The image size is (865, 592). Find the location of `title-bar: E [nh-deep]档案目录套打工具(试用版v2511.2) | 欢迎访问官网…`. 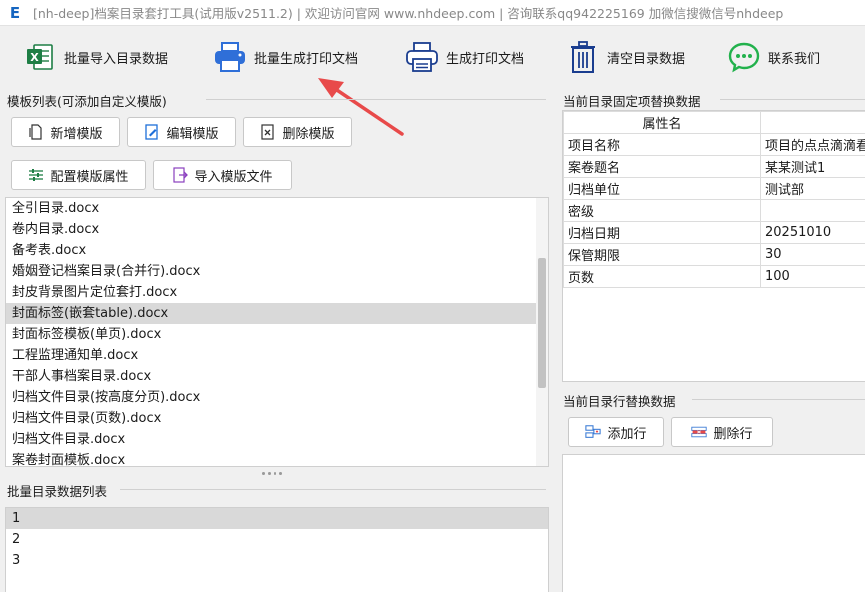

title-bar: E [nh-deep]档案目录套打工具(试用版v2511.2) | 欢迎访问官网… is located at coordinates (432, 13).